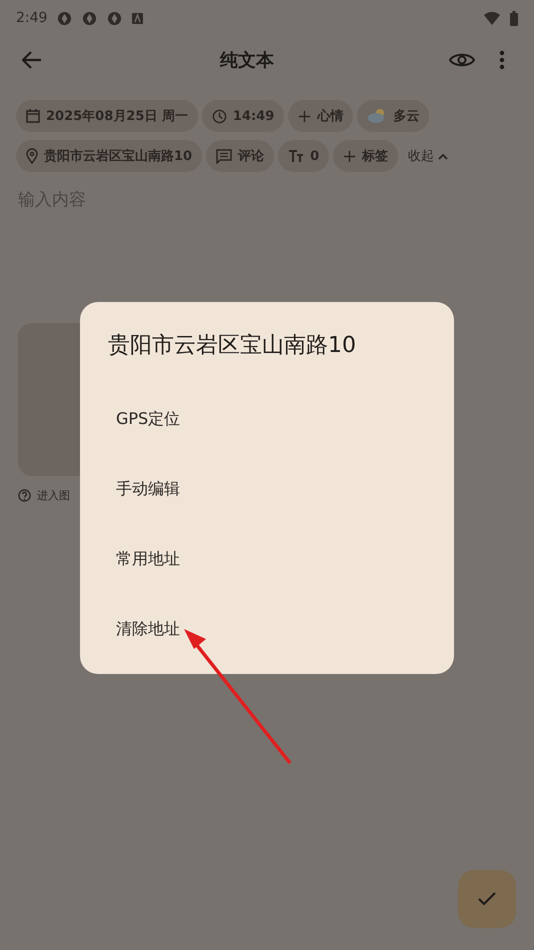 The height and width of the screenshot is (950, 534). Describe the element at coordinates (24, 495) in the screenshot. I see `help-icon` at that location.